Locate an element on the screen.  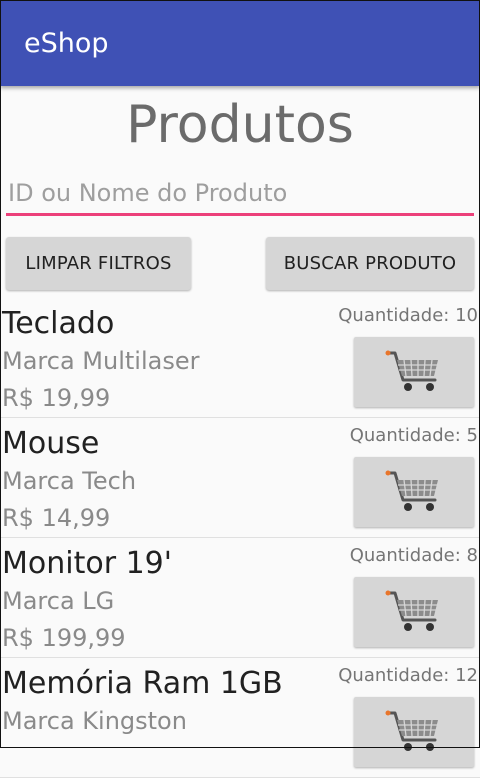
search-product-button: BUSCAR PRODUTO is located at coordinates (370, 263).